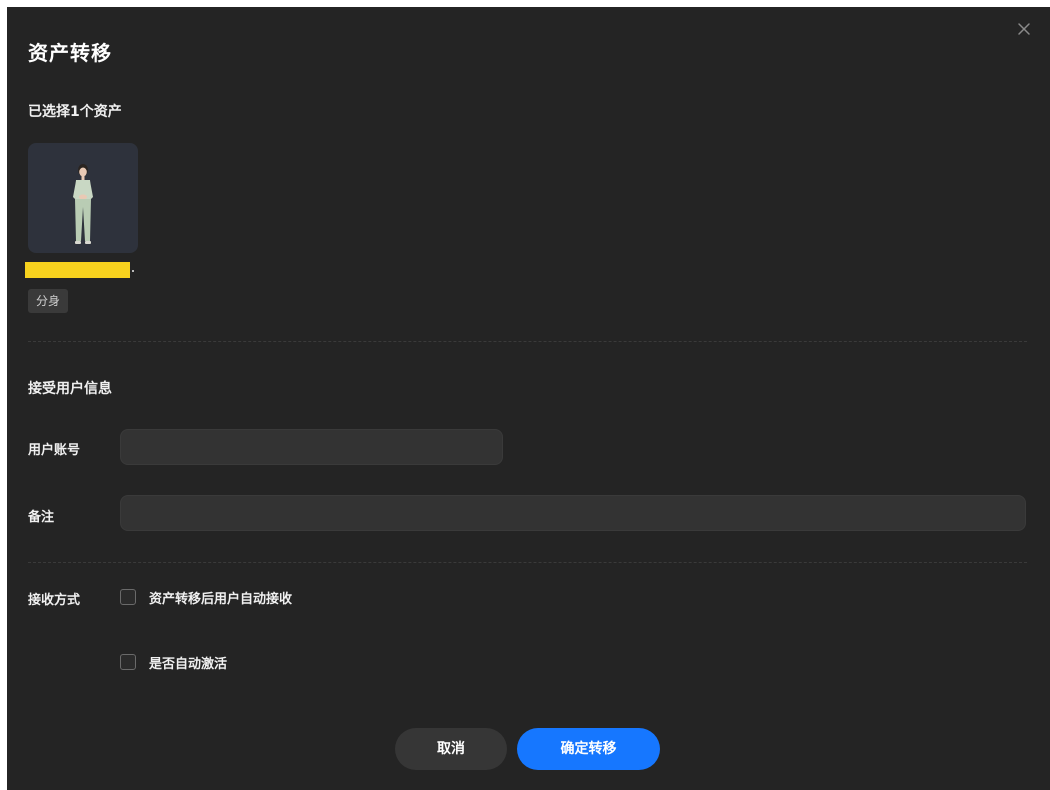 The height and width of the screenshot is (790, 1050). I want to click on dialog-title: 资产转移, so click(70, 53).